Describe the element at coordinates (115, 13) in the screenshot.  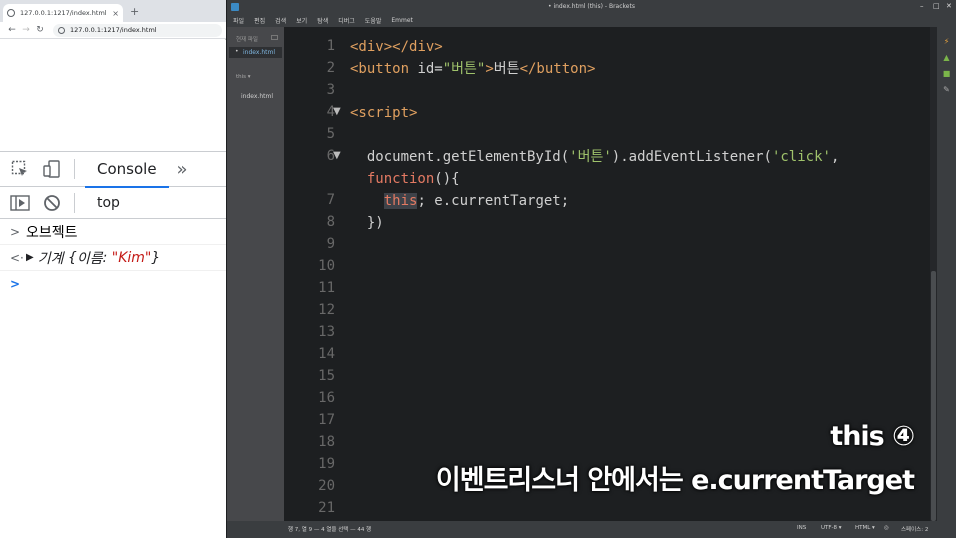
I see `close-tab-icon: ×` at that location.